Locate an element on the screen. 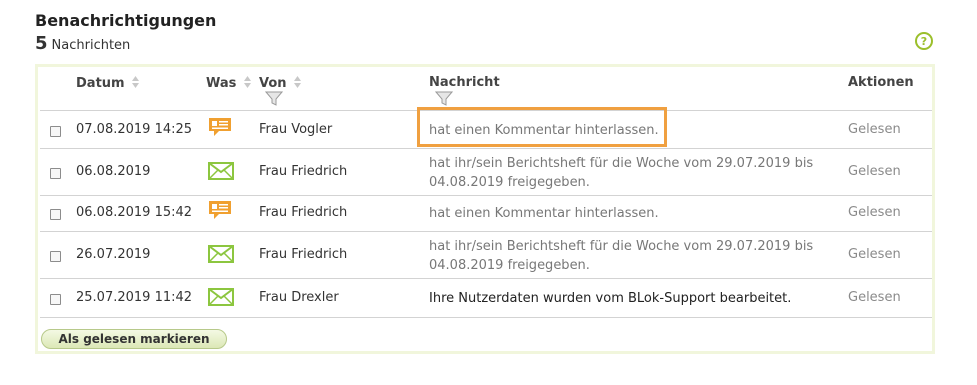 The image size is (977, 385). row-von: Frau Drexler is located at coordinates (299, 297).